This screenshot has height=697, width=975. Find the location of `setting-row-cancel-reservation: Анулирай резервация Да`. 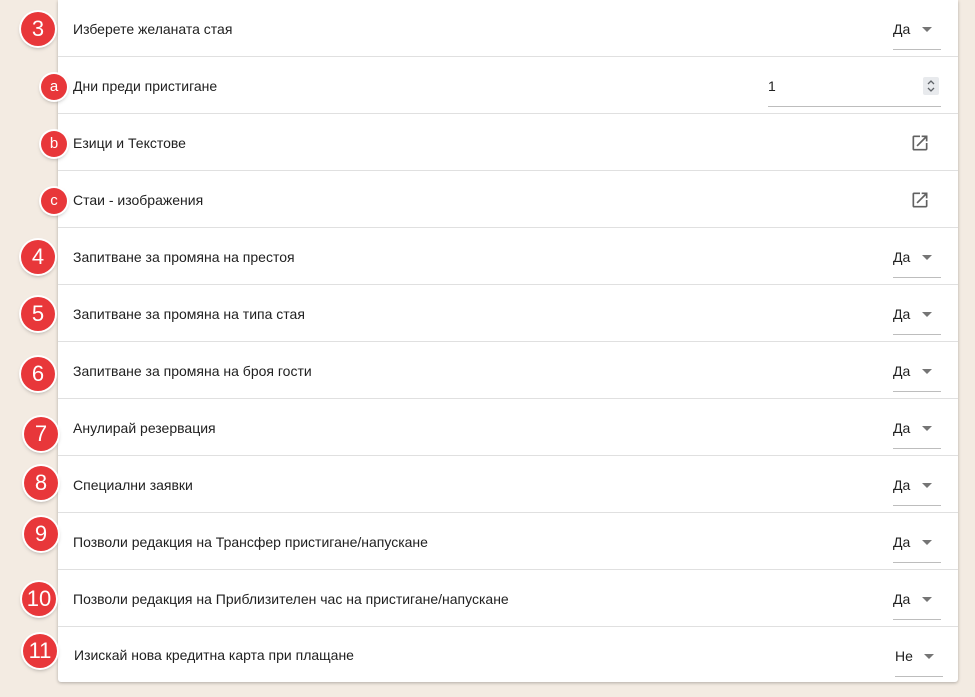

setting-row-cancel-reservation: Анулирай резервация Да is located at coordinates (508, 428).